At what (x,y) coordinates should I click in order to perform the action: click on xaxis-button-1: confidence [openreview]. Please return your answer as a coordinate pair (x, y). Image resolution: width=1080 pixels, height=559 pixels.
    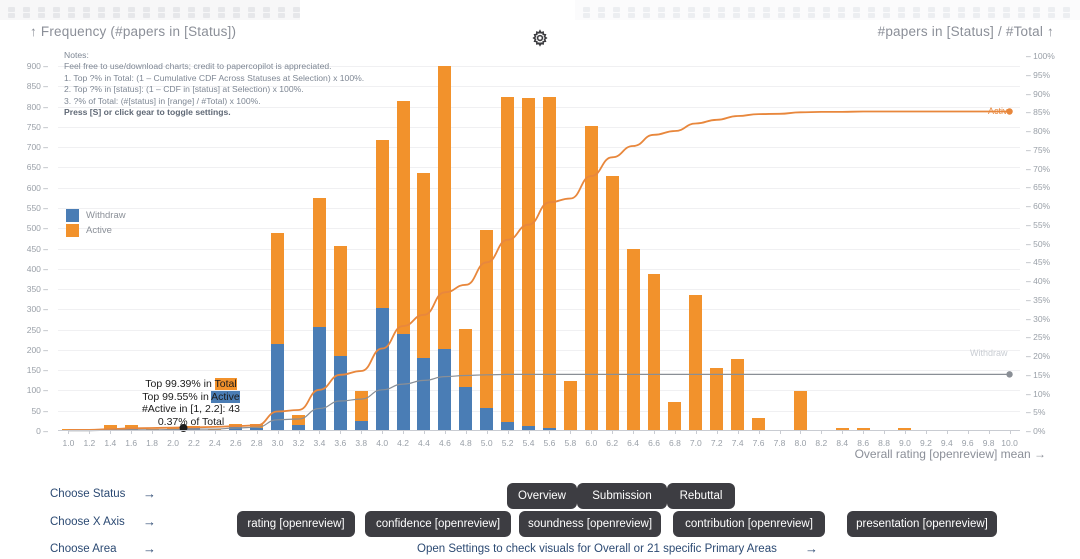
    Looking at the image, I should click on (438, 524).